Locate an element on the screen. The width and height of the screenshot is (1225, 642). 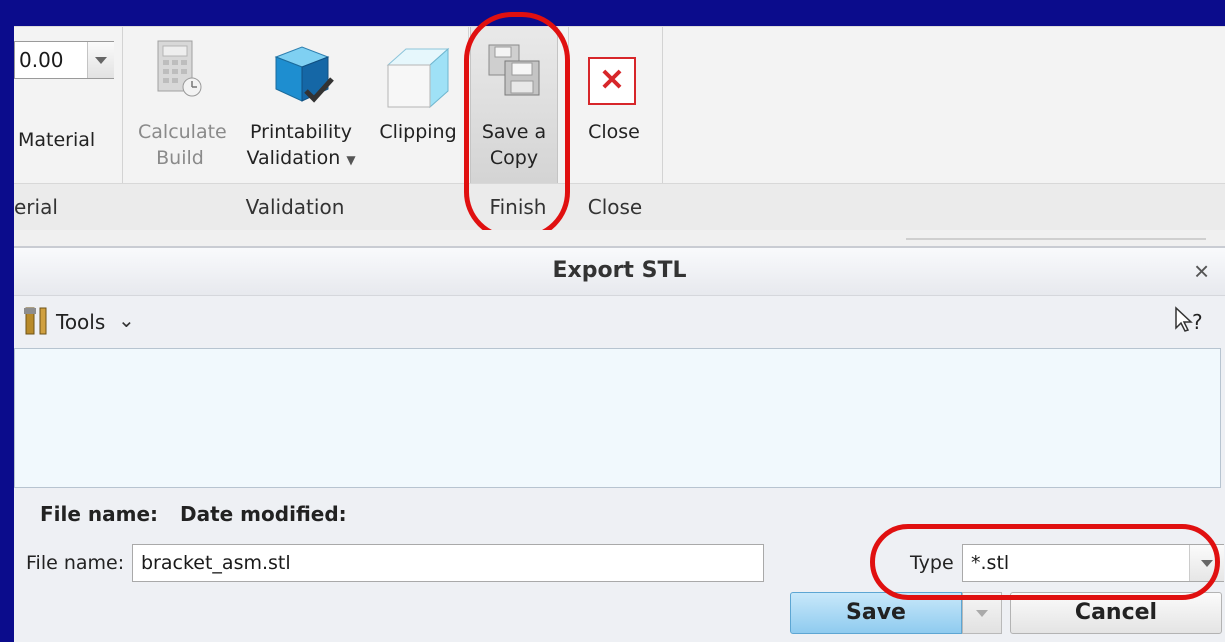
clipping-box-icon is located at coordinates (418, 78).